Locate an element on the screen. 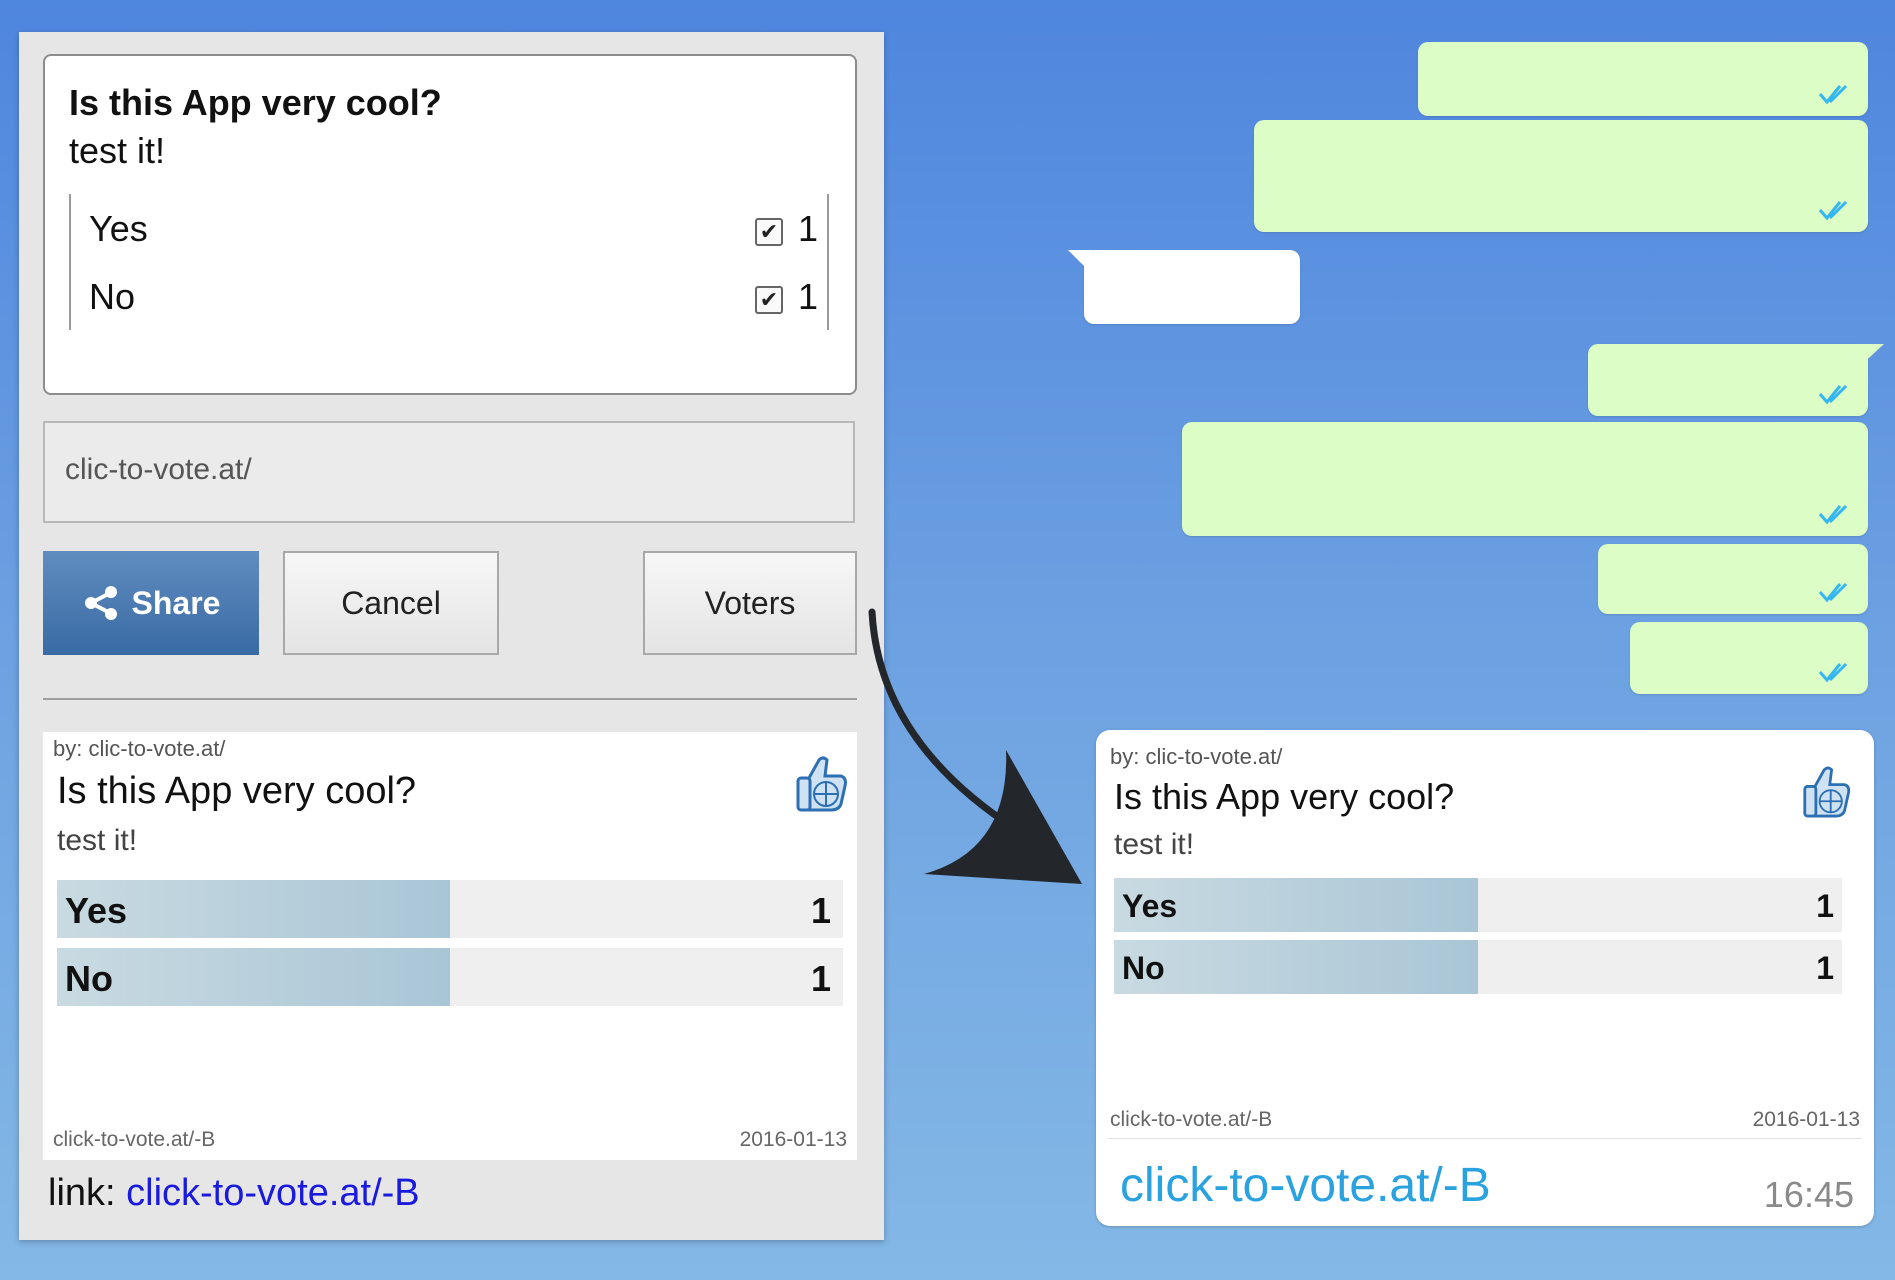 The height and width of the screenshot is (1280, 1895). share-button: Share is located at coordinates (151, 603).